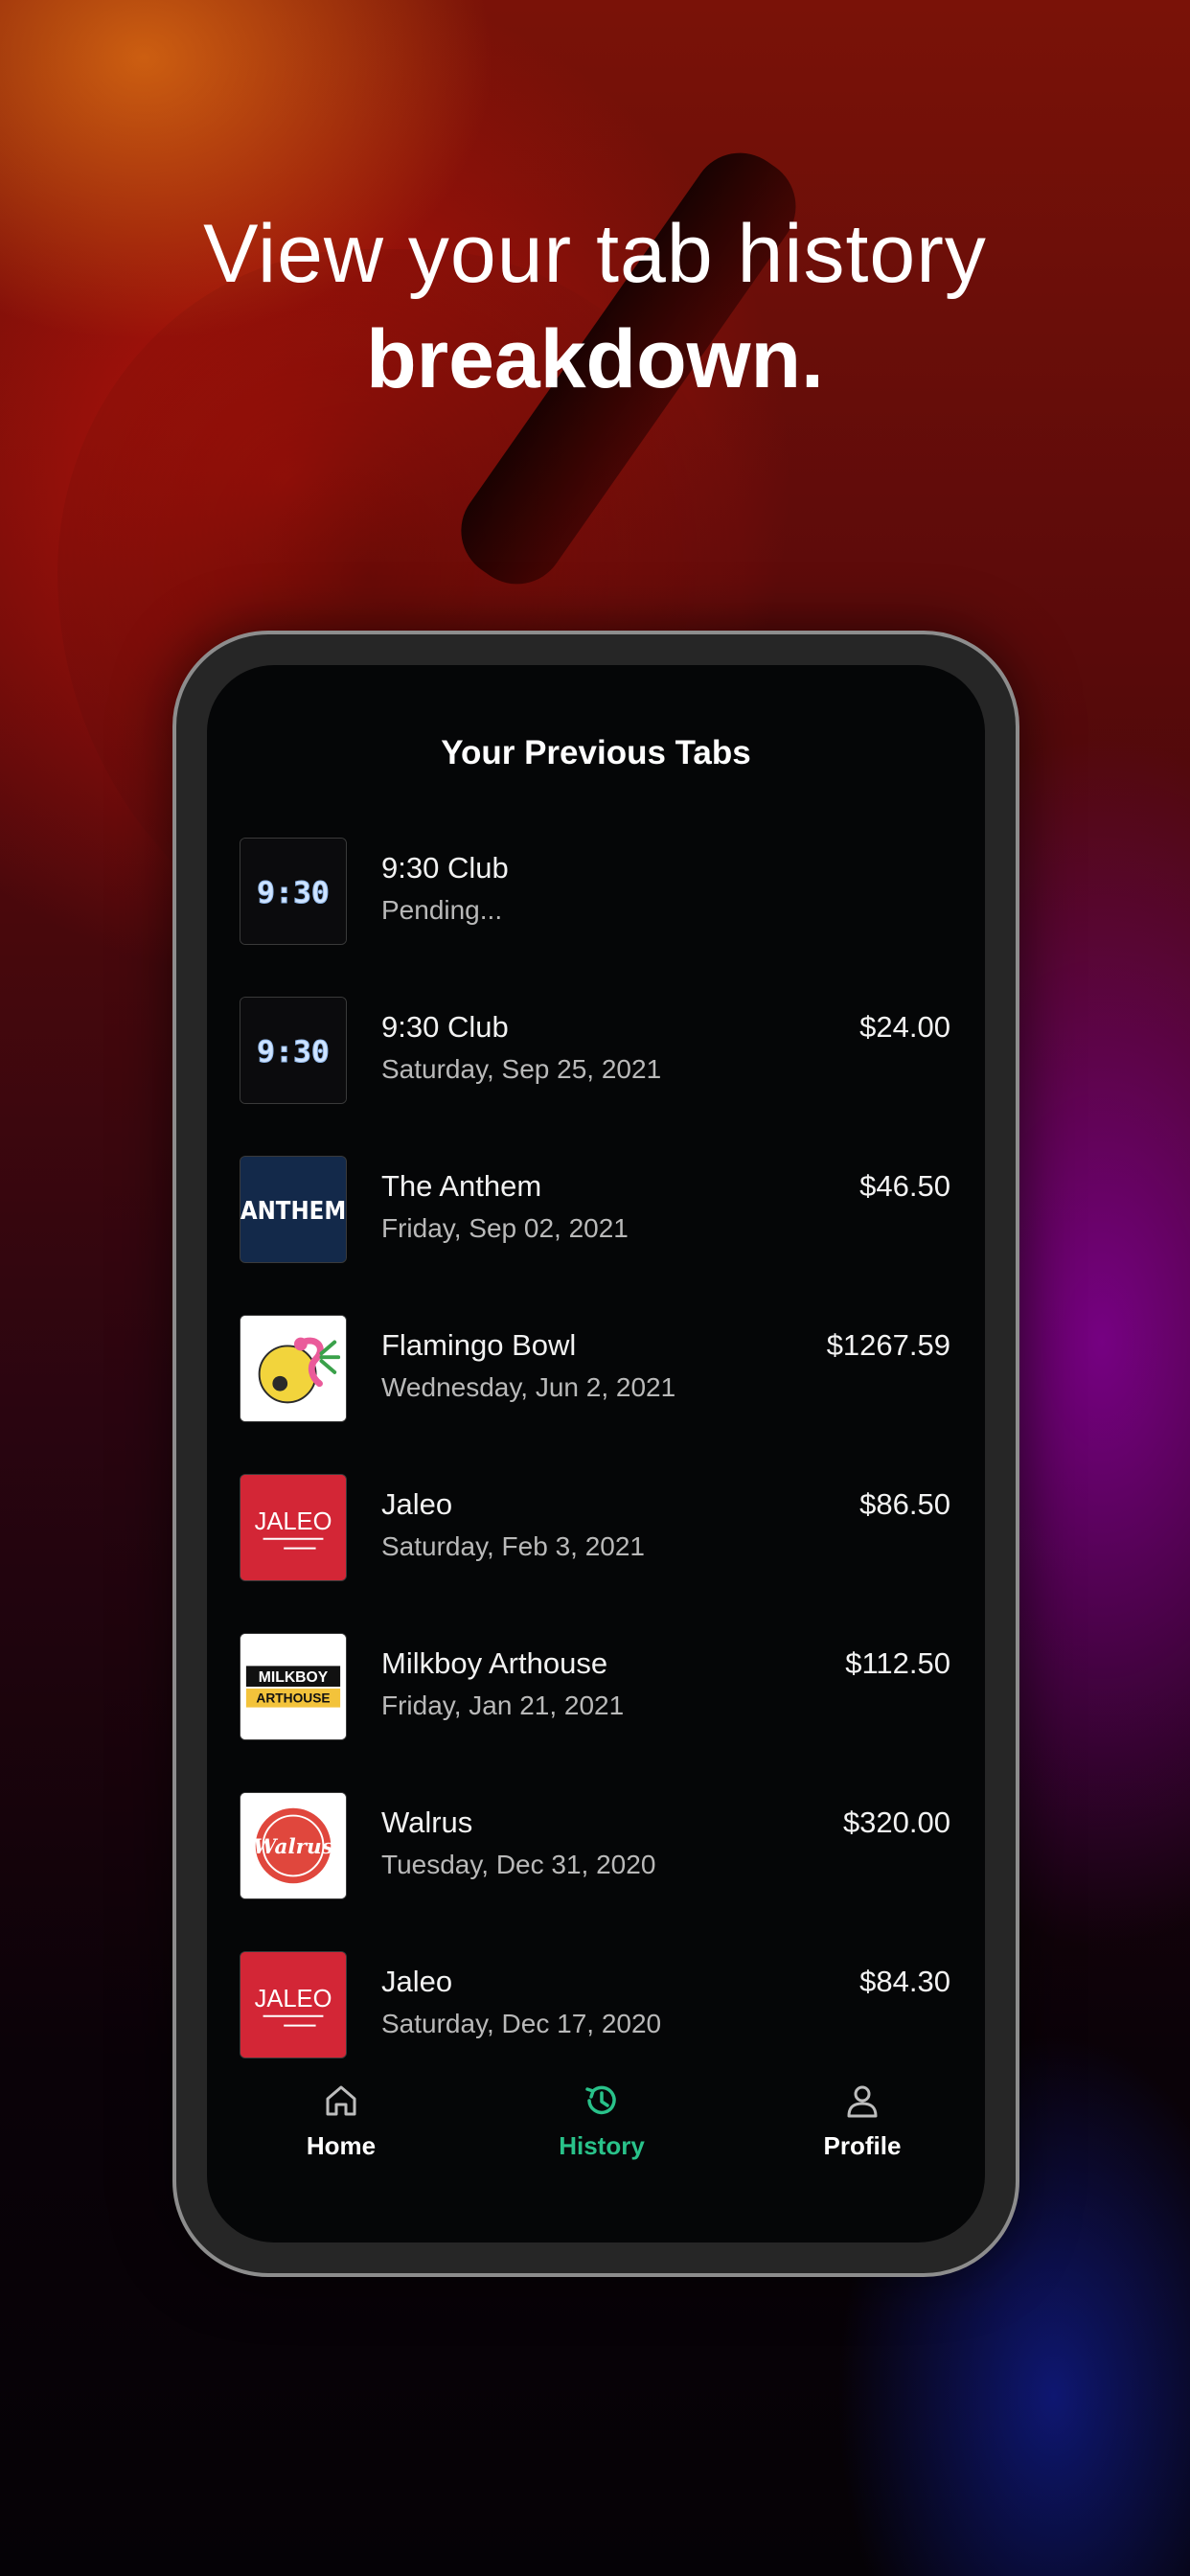 This screenshot has width=1190, height=2576. Describe the element at coordinates (602, 2145) in the screenshot. I see `nav-history-label: History` at that location.